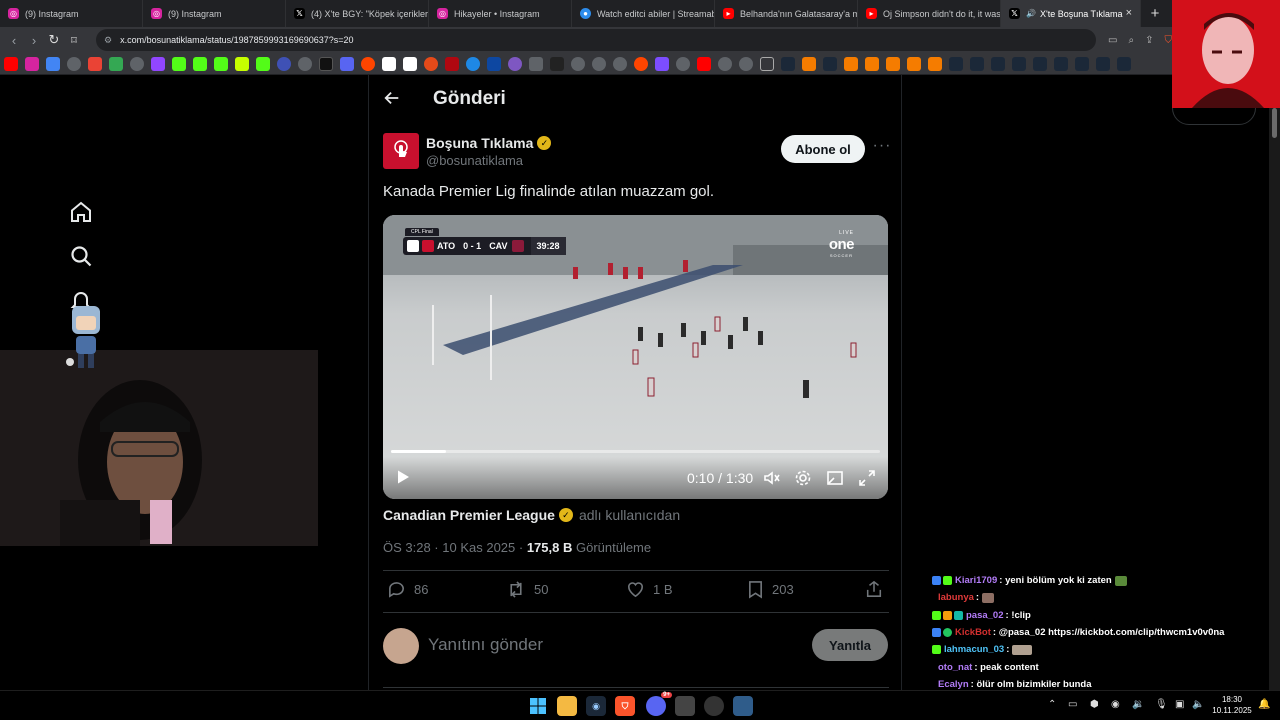  I want to click on bookmark-anchor-icon, so click(284, 63).